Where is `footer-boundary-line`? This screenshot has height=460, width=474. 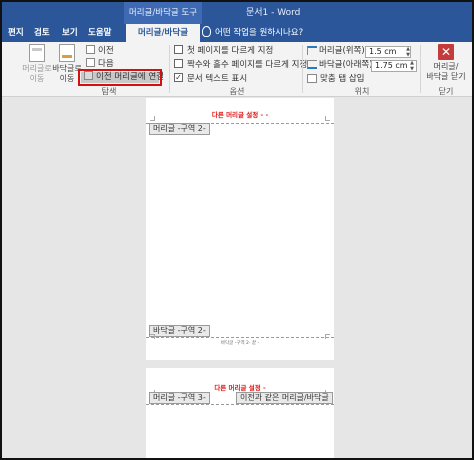 footer-boundary-line is located at coordinates (240, 337).